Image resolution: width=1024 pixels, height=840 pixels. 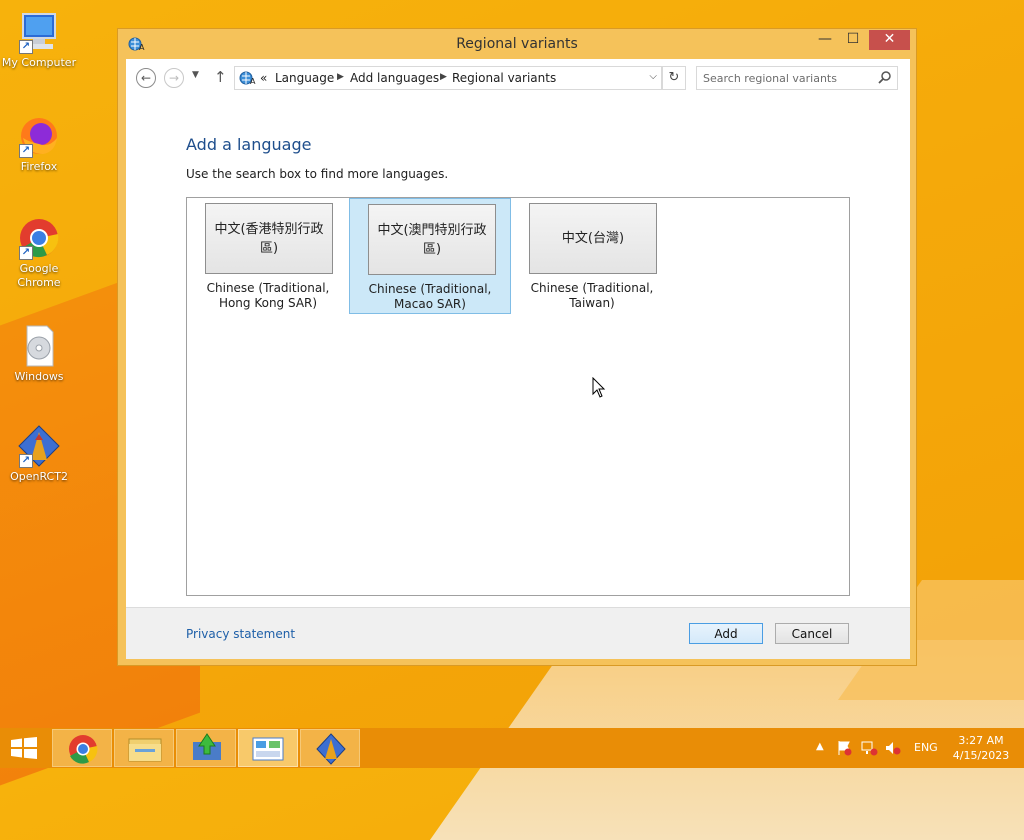 I want to click on network-icon, so click(x=869, y=748).